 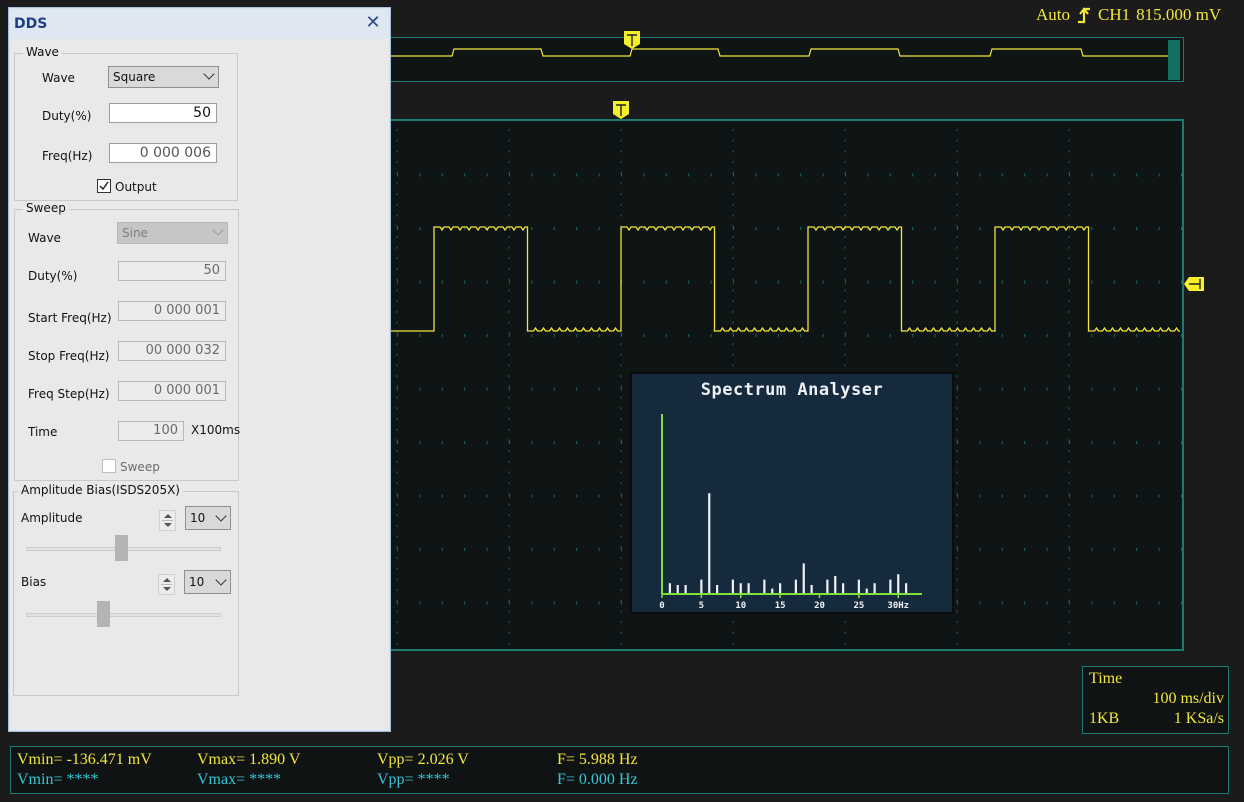 I want to click on duty-label: Duty(%), so click(x=67, y=116).